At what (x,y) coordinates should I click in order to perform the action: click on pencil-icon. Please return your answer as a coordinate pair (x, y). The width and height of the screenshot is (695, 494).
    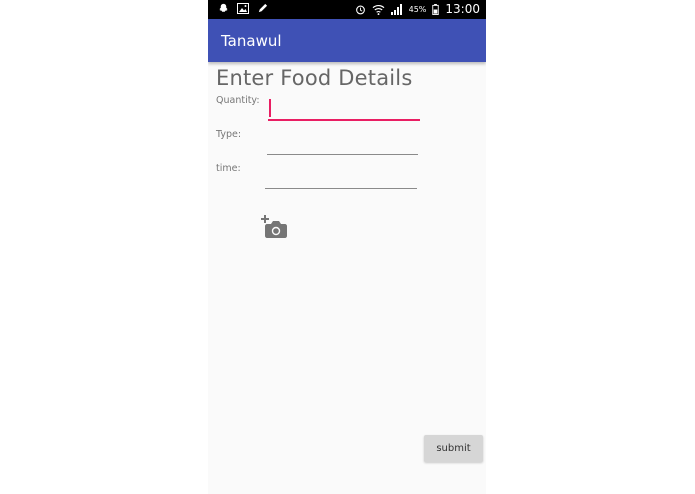
    Looking at the image, I should click on (263, 8).